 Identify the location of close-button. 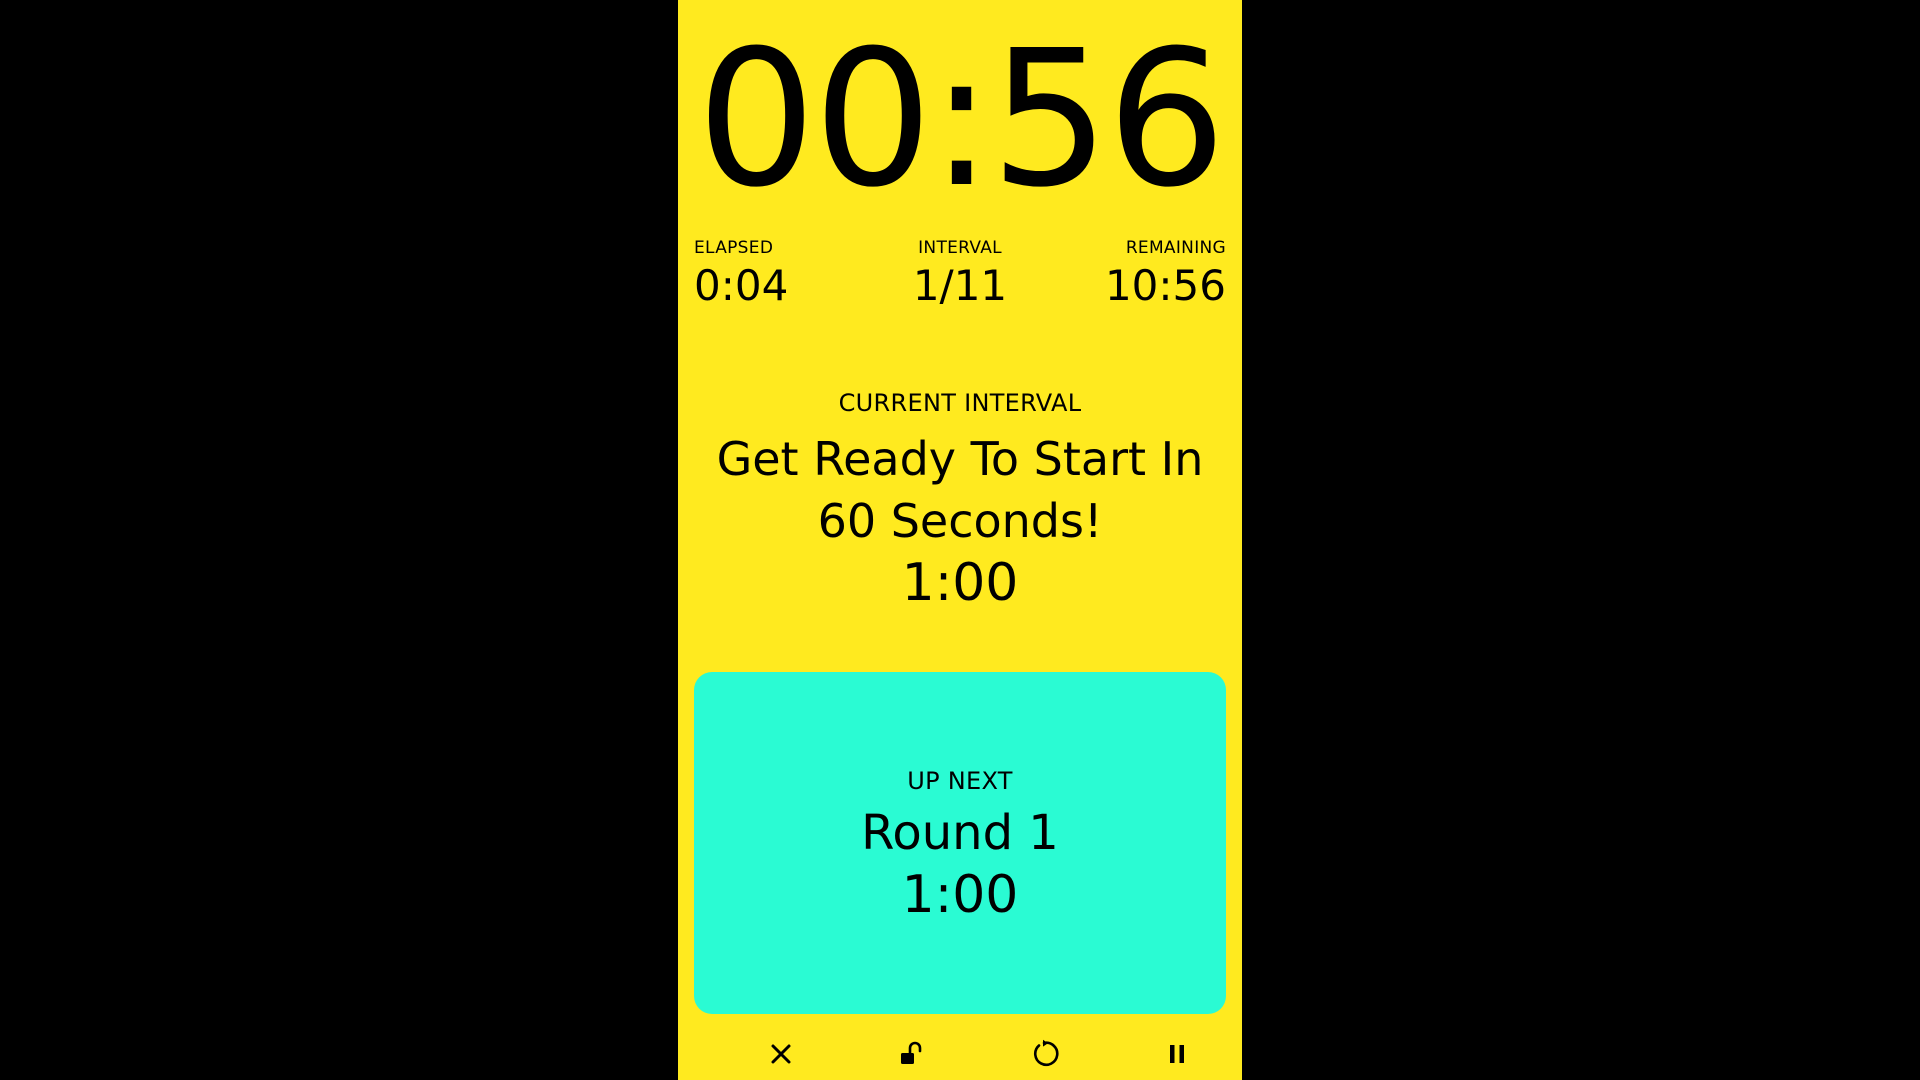
(781, 1054).